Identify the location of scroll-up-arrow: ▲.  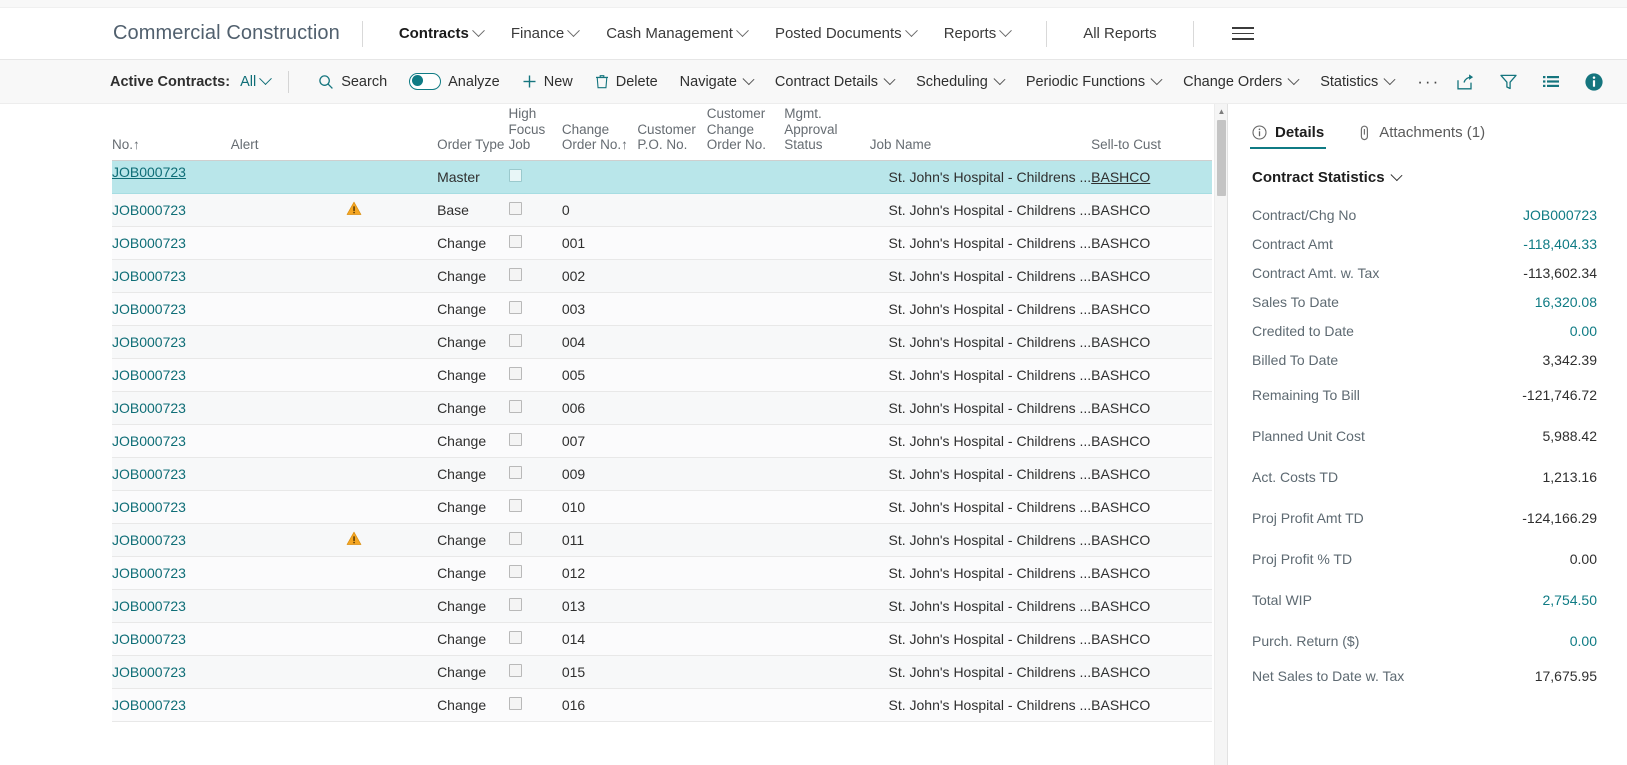
(1221, 111).